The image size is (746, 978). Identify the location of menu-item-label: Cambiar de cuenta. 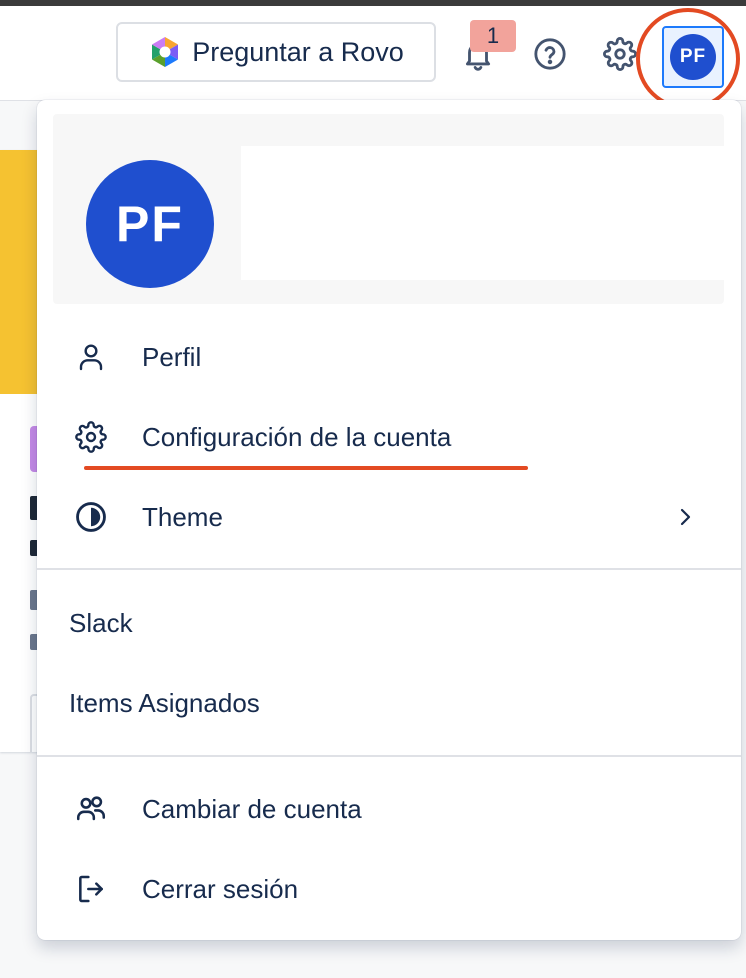
(252, 808).